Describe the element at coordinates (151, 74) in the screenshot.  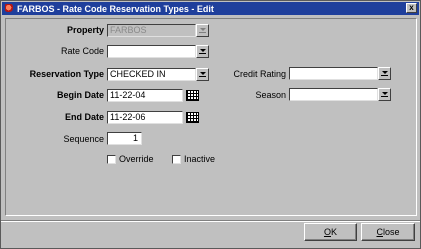
I see `reservation-type-field: CHECKED IN` at that location.